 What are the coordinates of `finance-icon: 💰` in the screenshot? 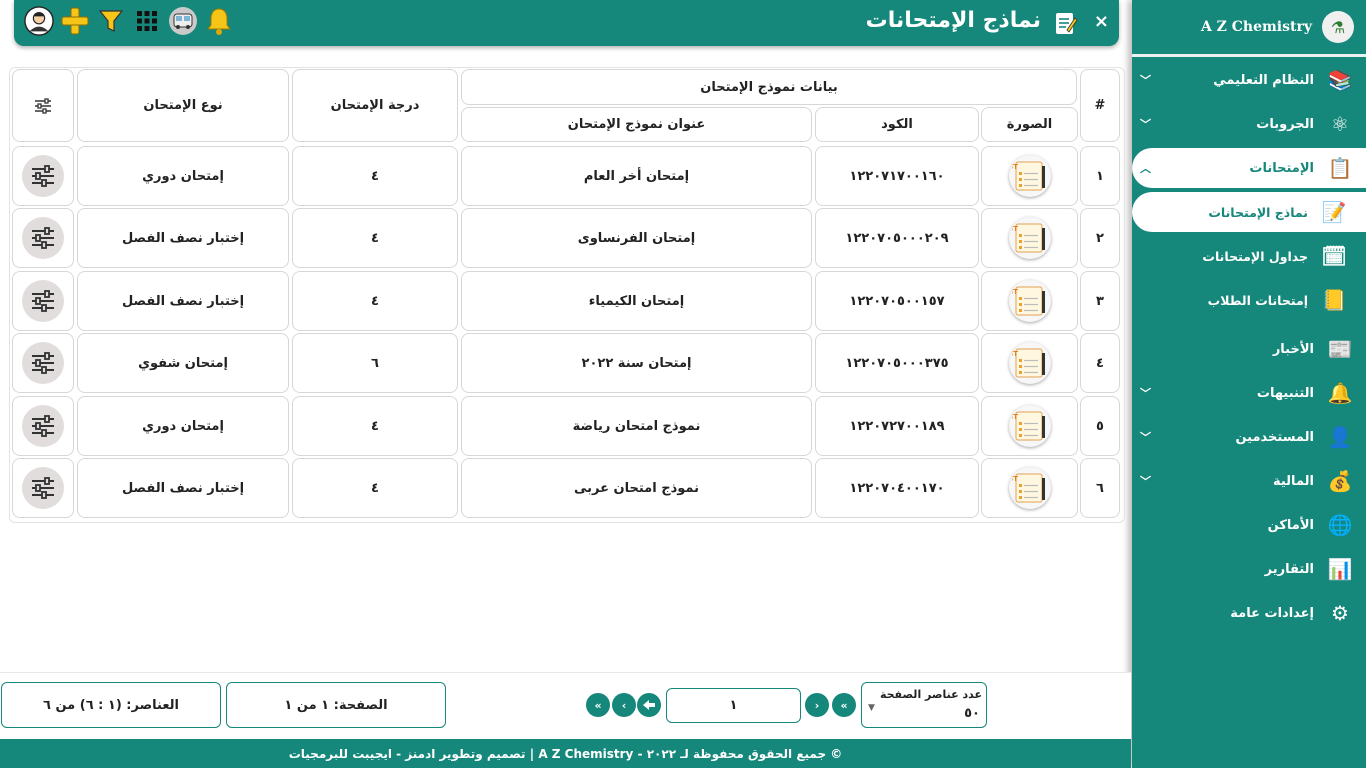 It's located at (1340, 481).